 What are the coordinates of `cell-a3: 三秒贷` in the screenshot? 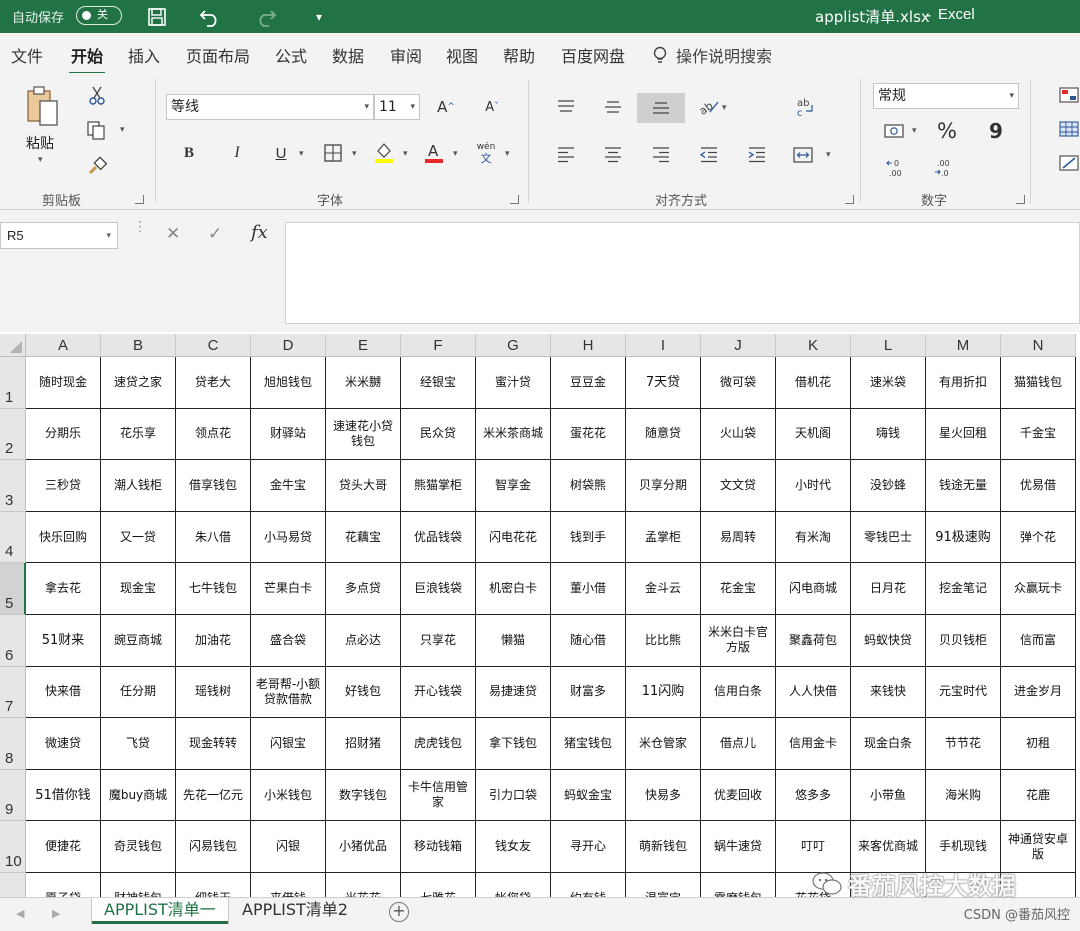 It's located at (63, 486).